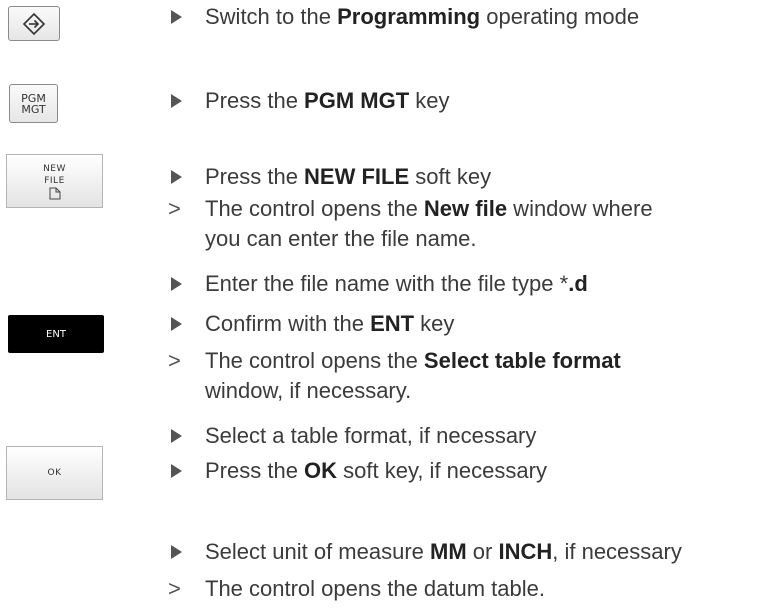 The width and height of the screenshot is (764, 614). Describe the element at coordinates (403, 17) in the screenshot. I see `step-1: Switch to the Programming operating mode` at that location.